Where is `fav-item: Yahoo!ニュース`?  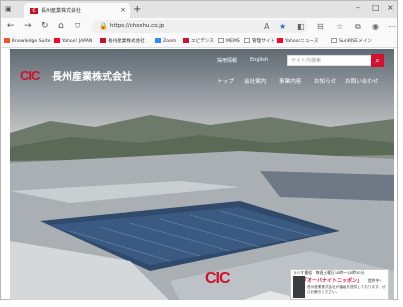 fav-item: Yahoo!ニュース is located at coordinates (298, 41).